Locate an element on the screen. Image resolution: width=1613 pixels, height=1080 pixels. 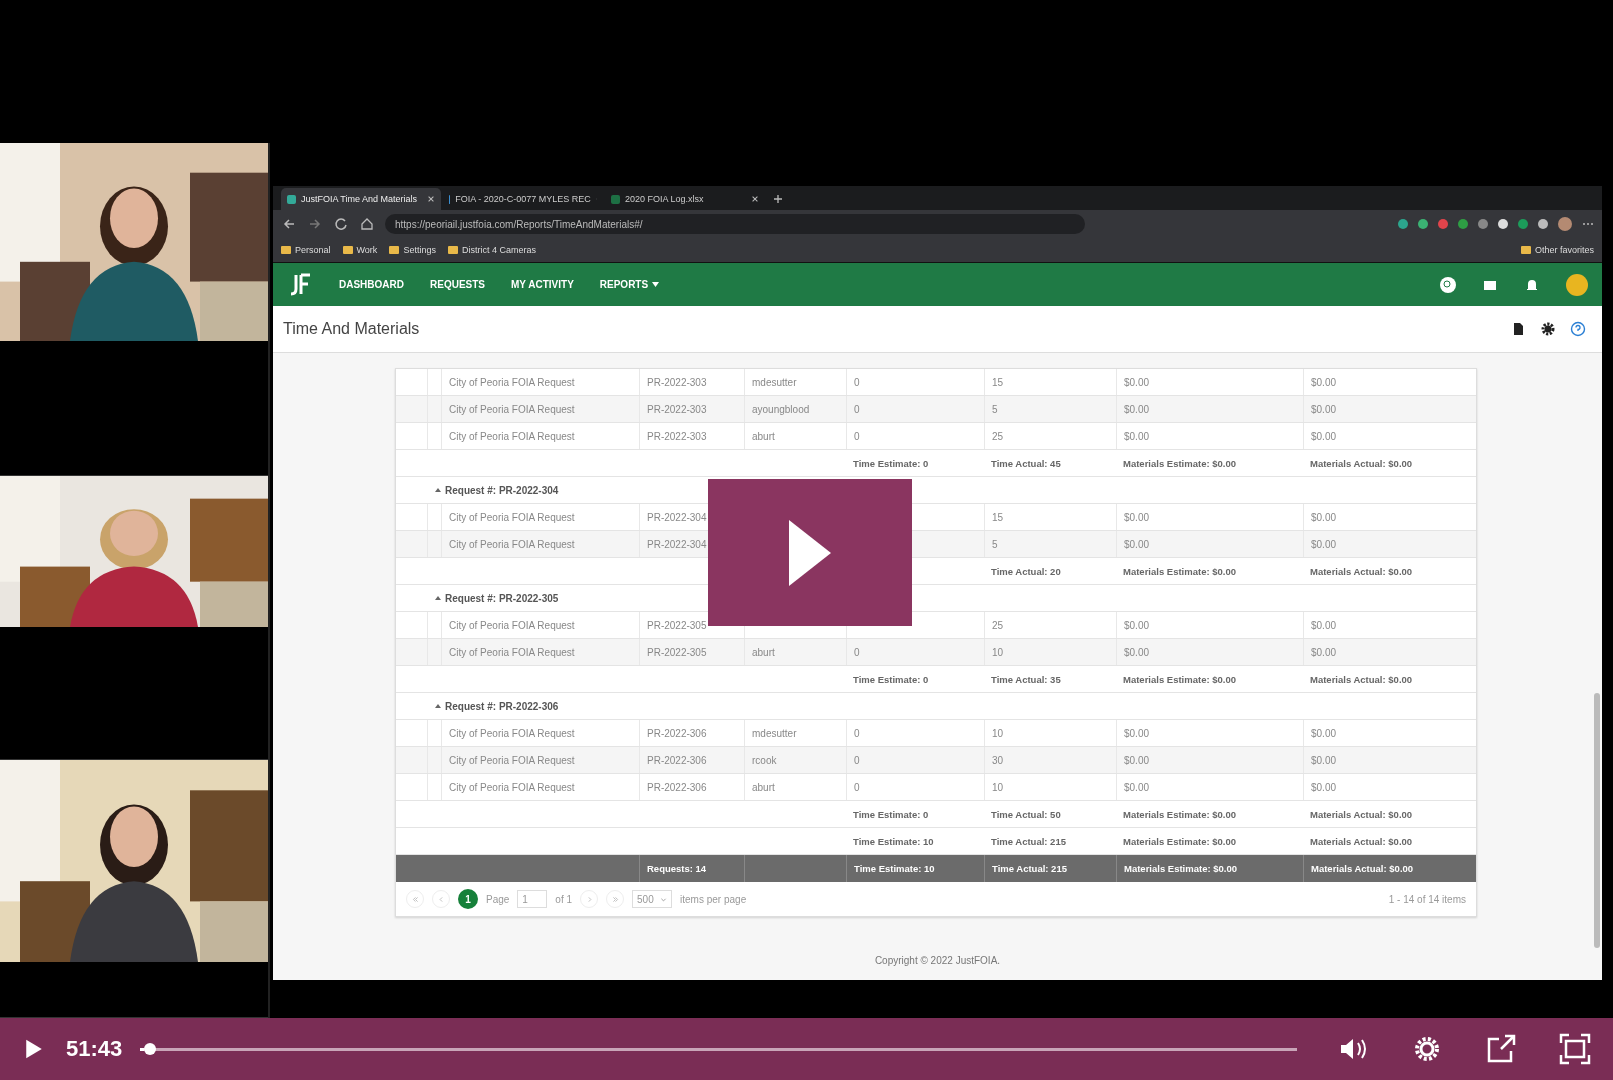
summary-cell-text: Time Actual: 45 is located at coordinates (1026, 463).